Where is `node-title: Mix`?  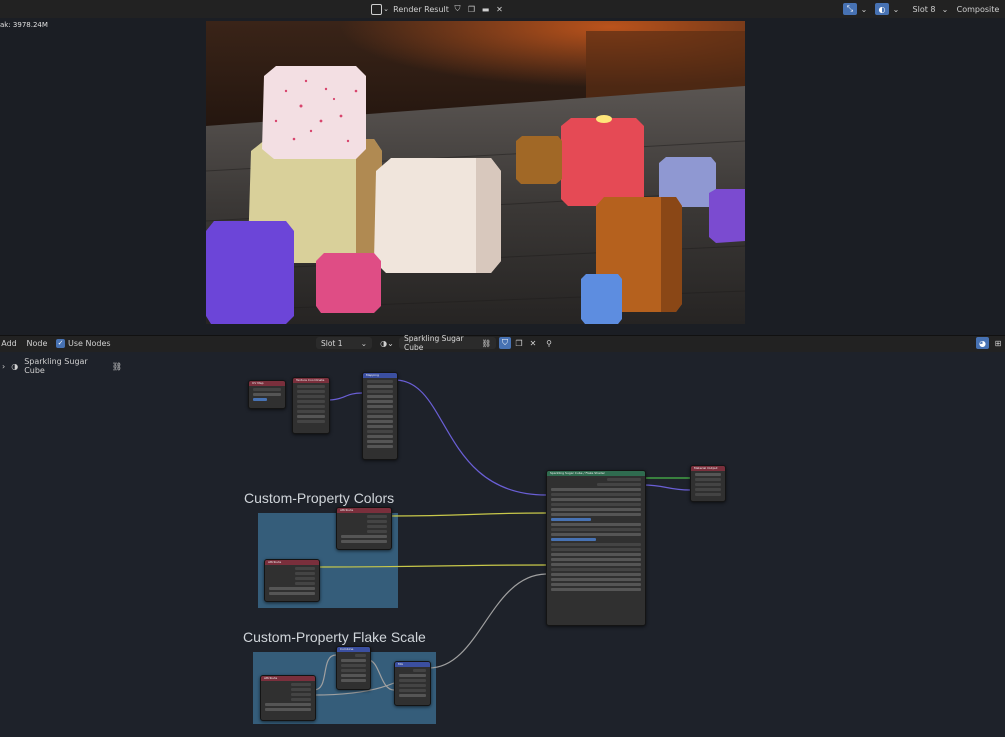
node-title: Mix is located at coordinates (412, 664).